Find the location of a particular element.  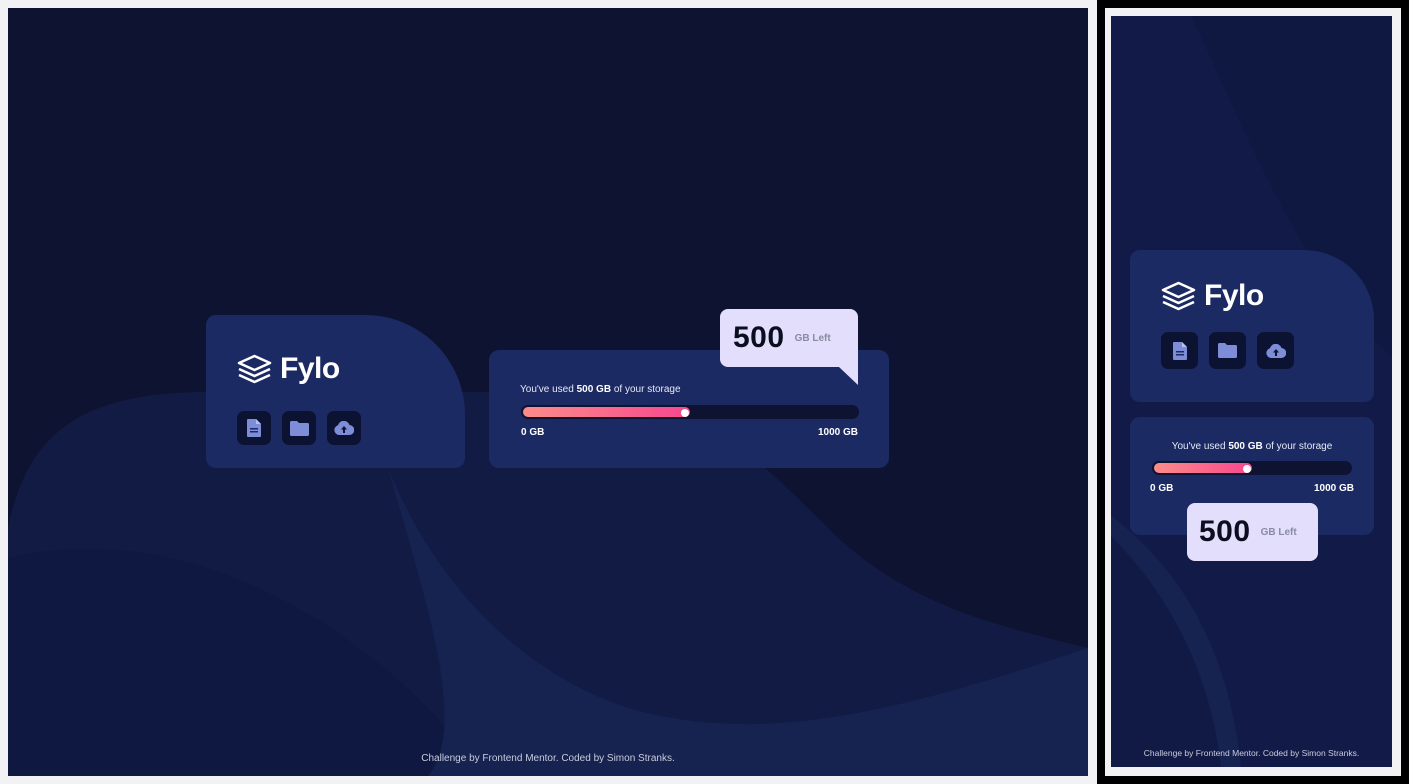

action-icons is located at coordinates (304, 428).